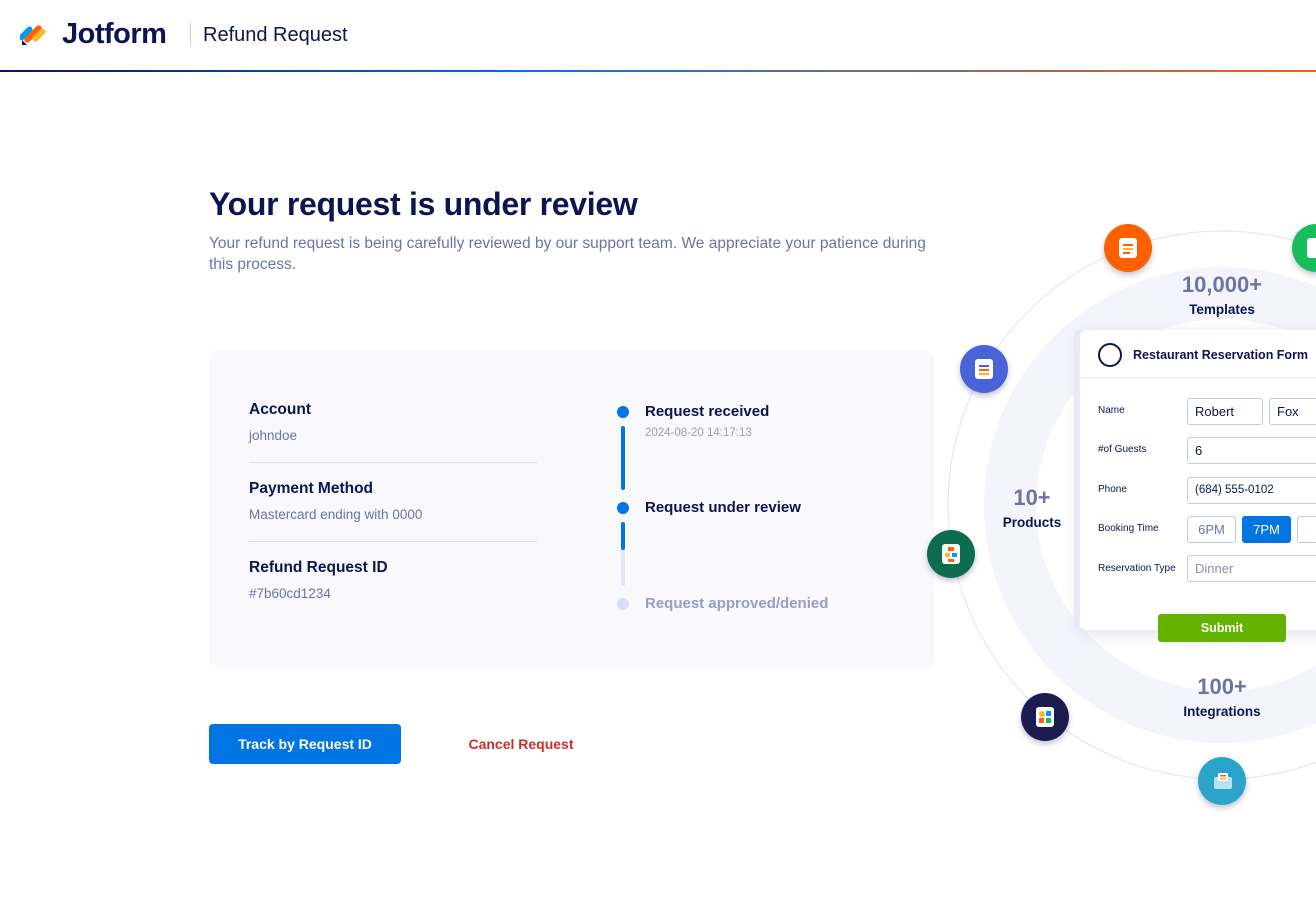  What do you see at coordinates (1137, 568) in the screenshot?
I see `reservation-type-label: Reservation Type` at bounding box center [1137, 568].